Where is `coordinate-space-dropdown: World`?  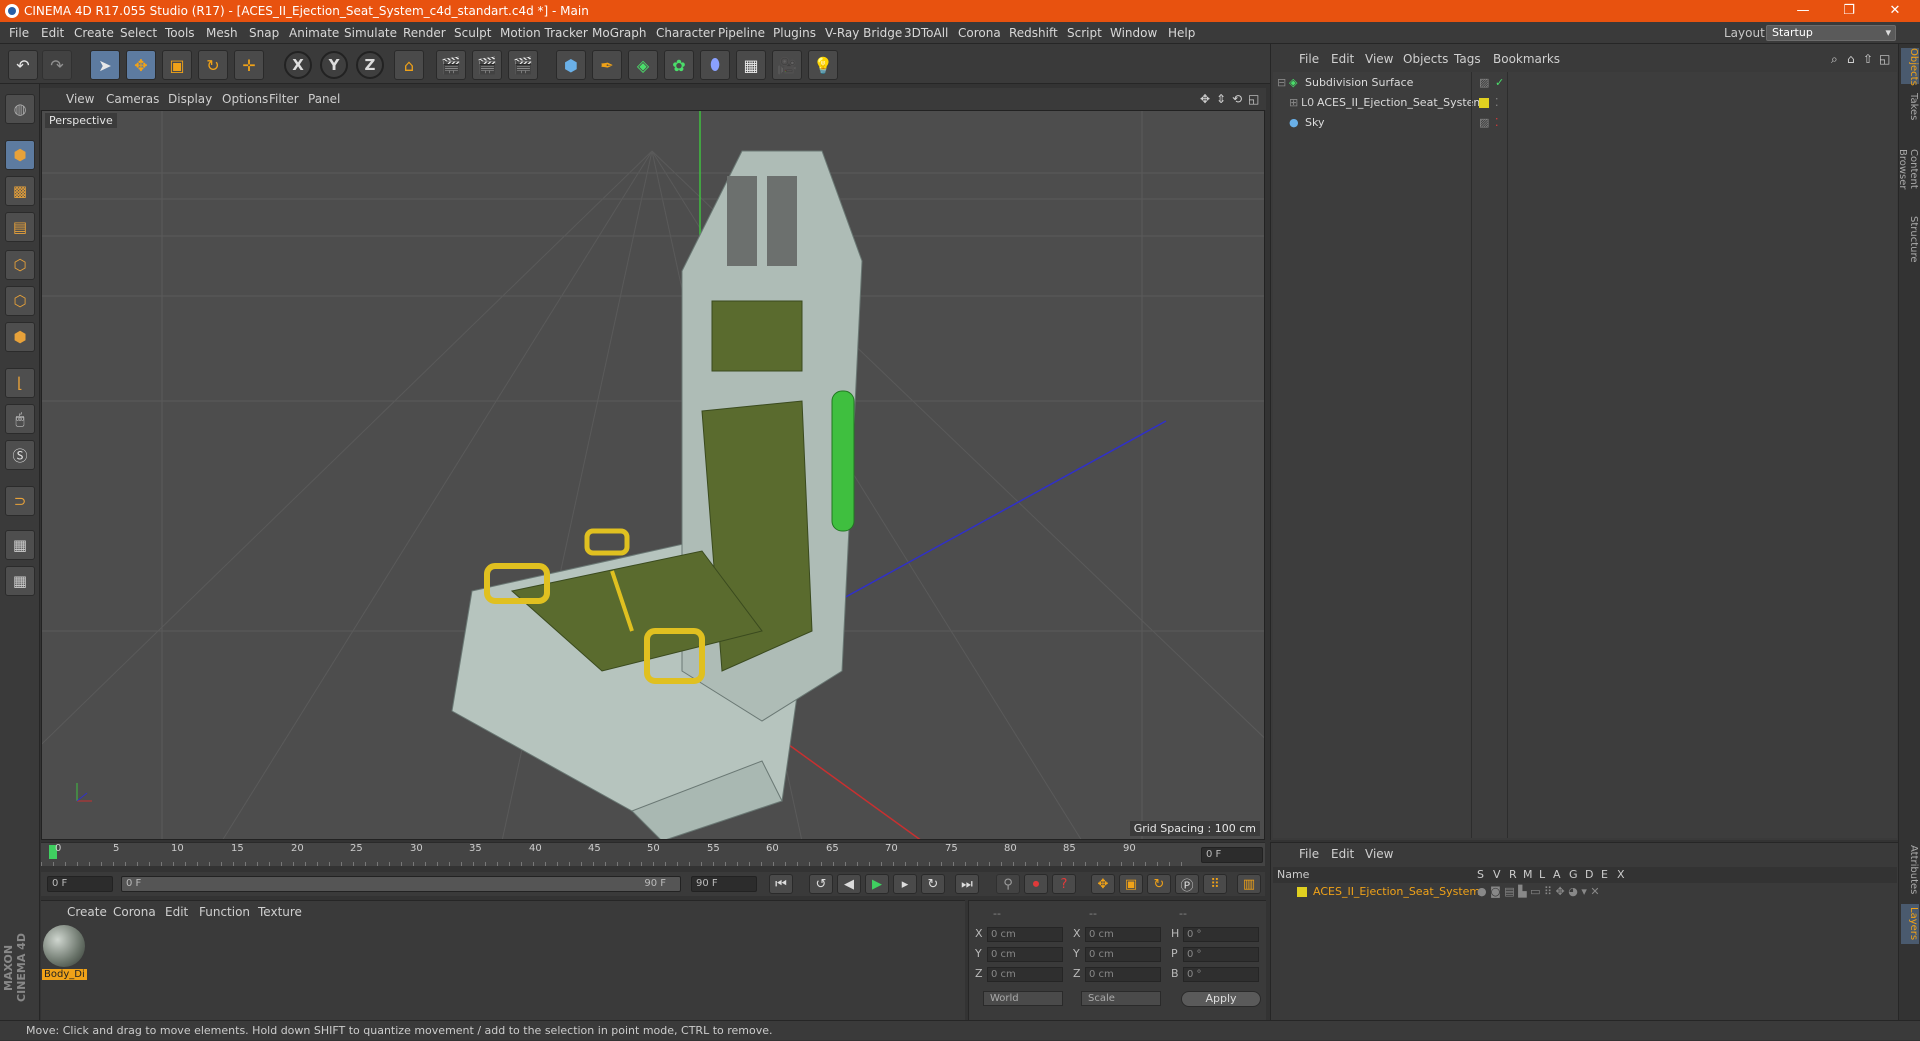
coordinate-space-dropdown: World is located at coordinates (1023, 998).